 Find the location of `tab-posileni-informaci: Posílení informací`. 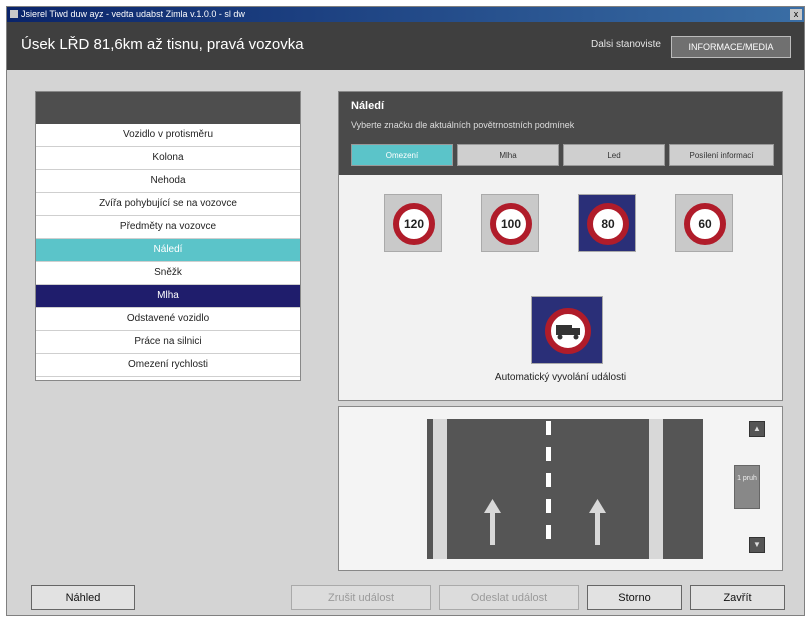

tab-posileni-informaci: Posílení informací is located at coordinates (721, 155).